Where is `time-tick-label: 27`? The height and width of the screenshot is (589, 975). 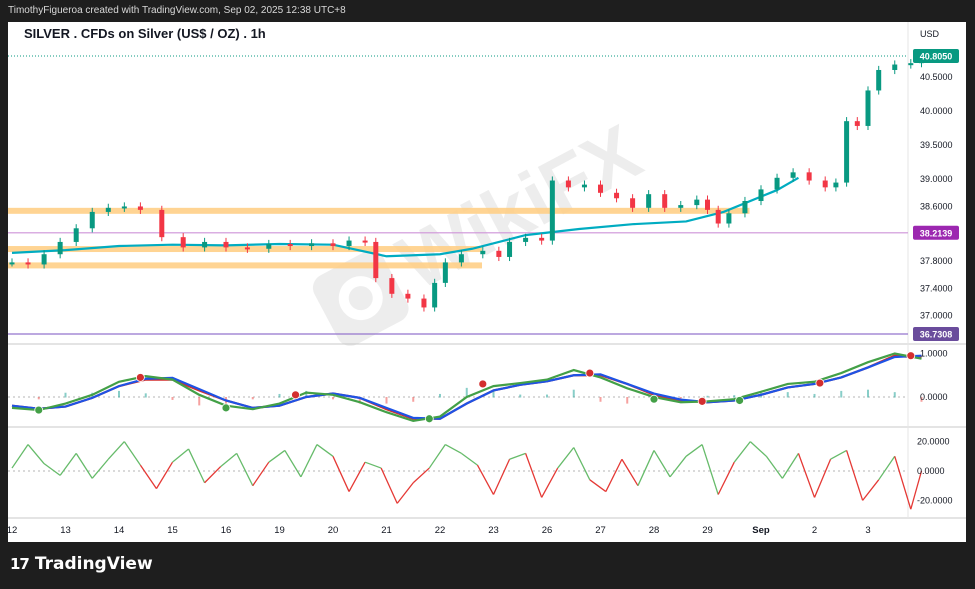
time-tick-label: 27 is located at coordinates (600, 530).